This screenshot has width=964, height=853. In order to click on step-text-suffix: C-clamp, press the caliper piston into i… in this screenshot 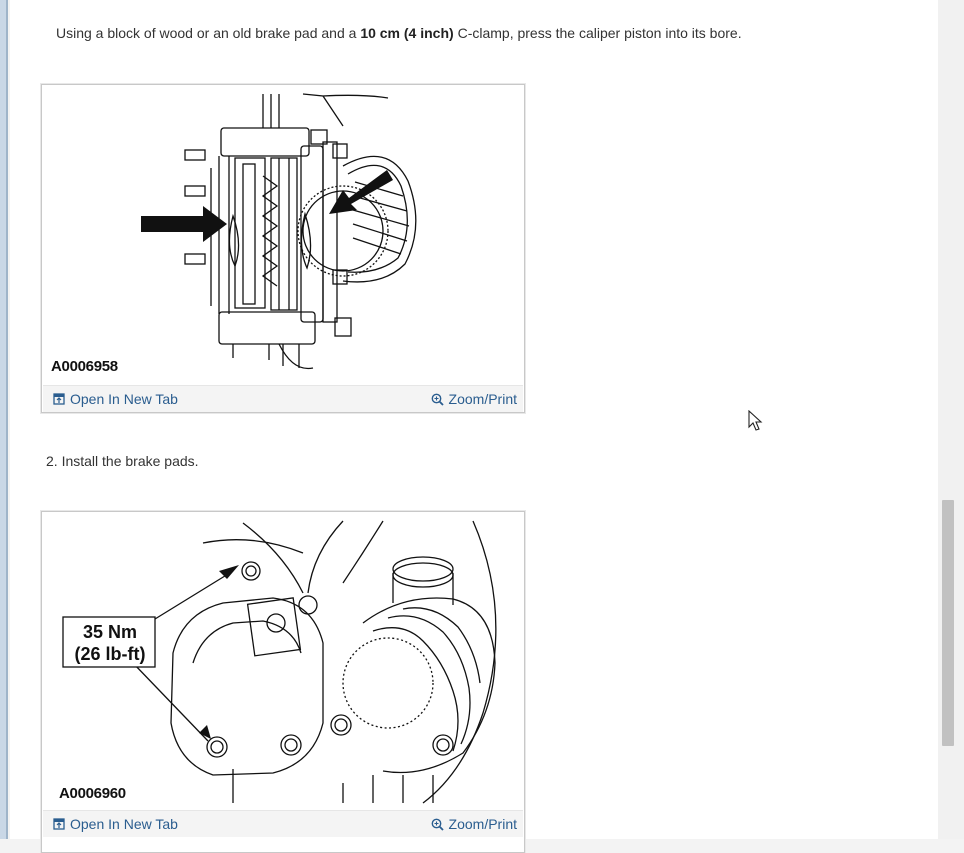, I will do `click(597, 33)`.